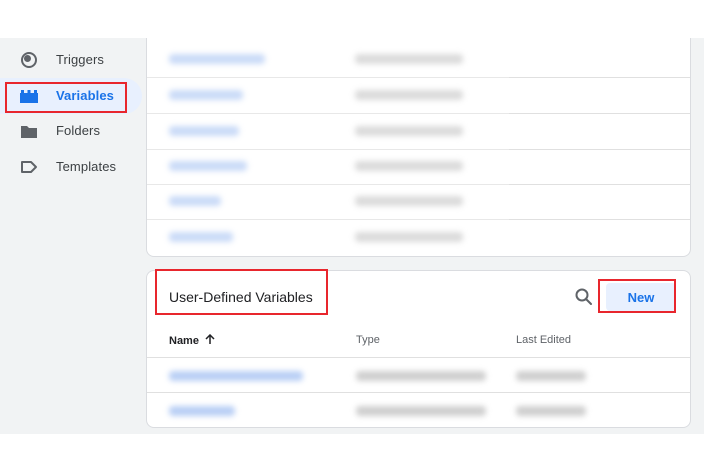 The width and height of the screenshot is (704, 468). I want to click on section-title: User-Defined Variables, so click(241, 297).